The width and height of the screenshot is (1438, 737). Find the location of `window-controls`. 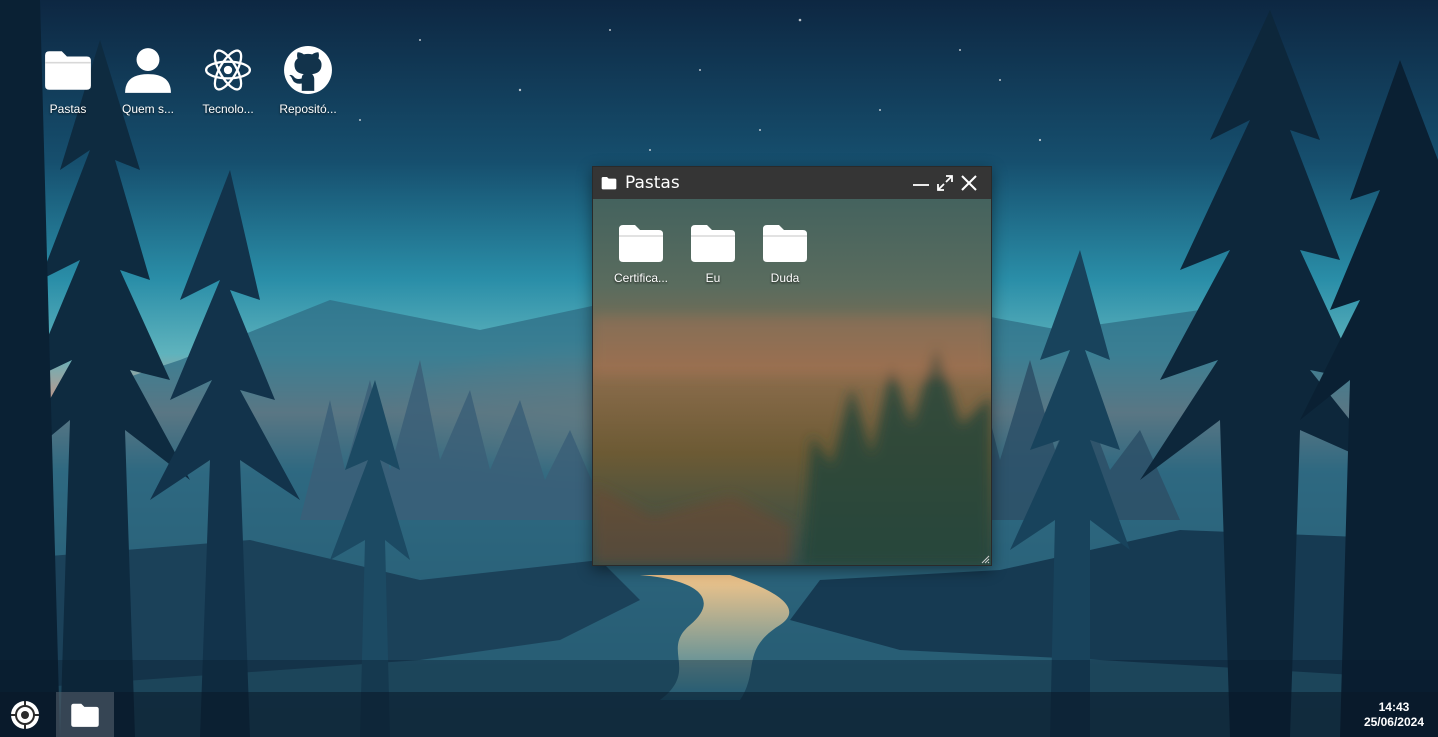

window-controls is located at coordinates (945, 183).